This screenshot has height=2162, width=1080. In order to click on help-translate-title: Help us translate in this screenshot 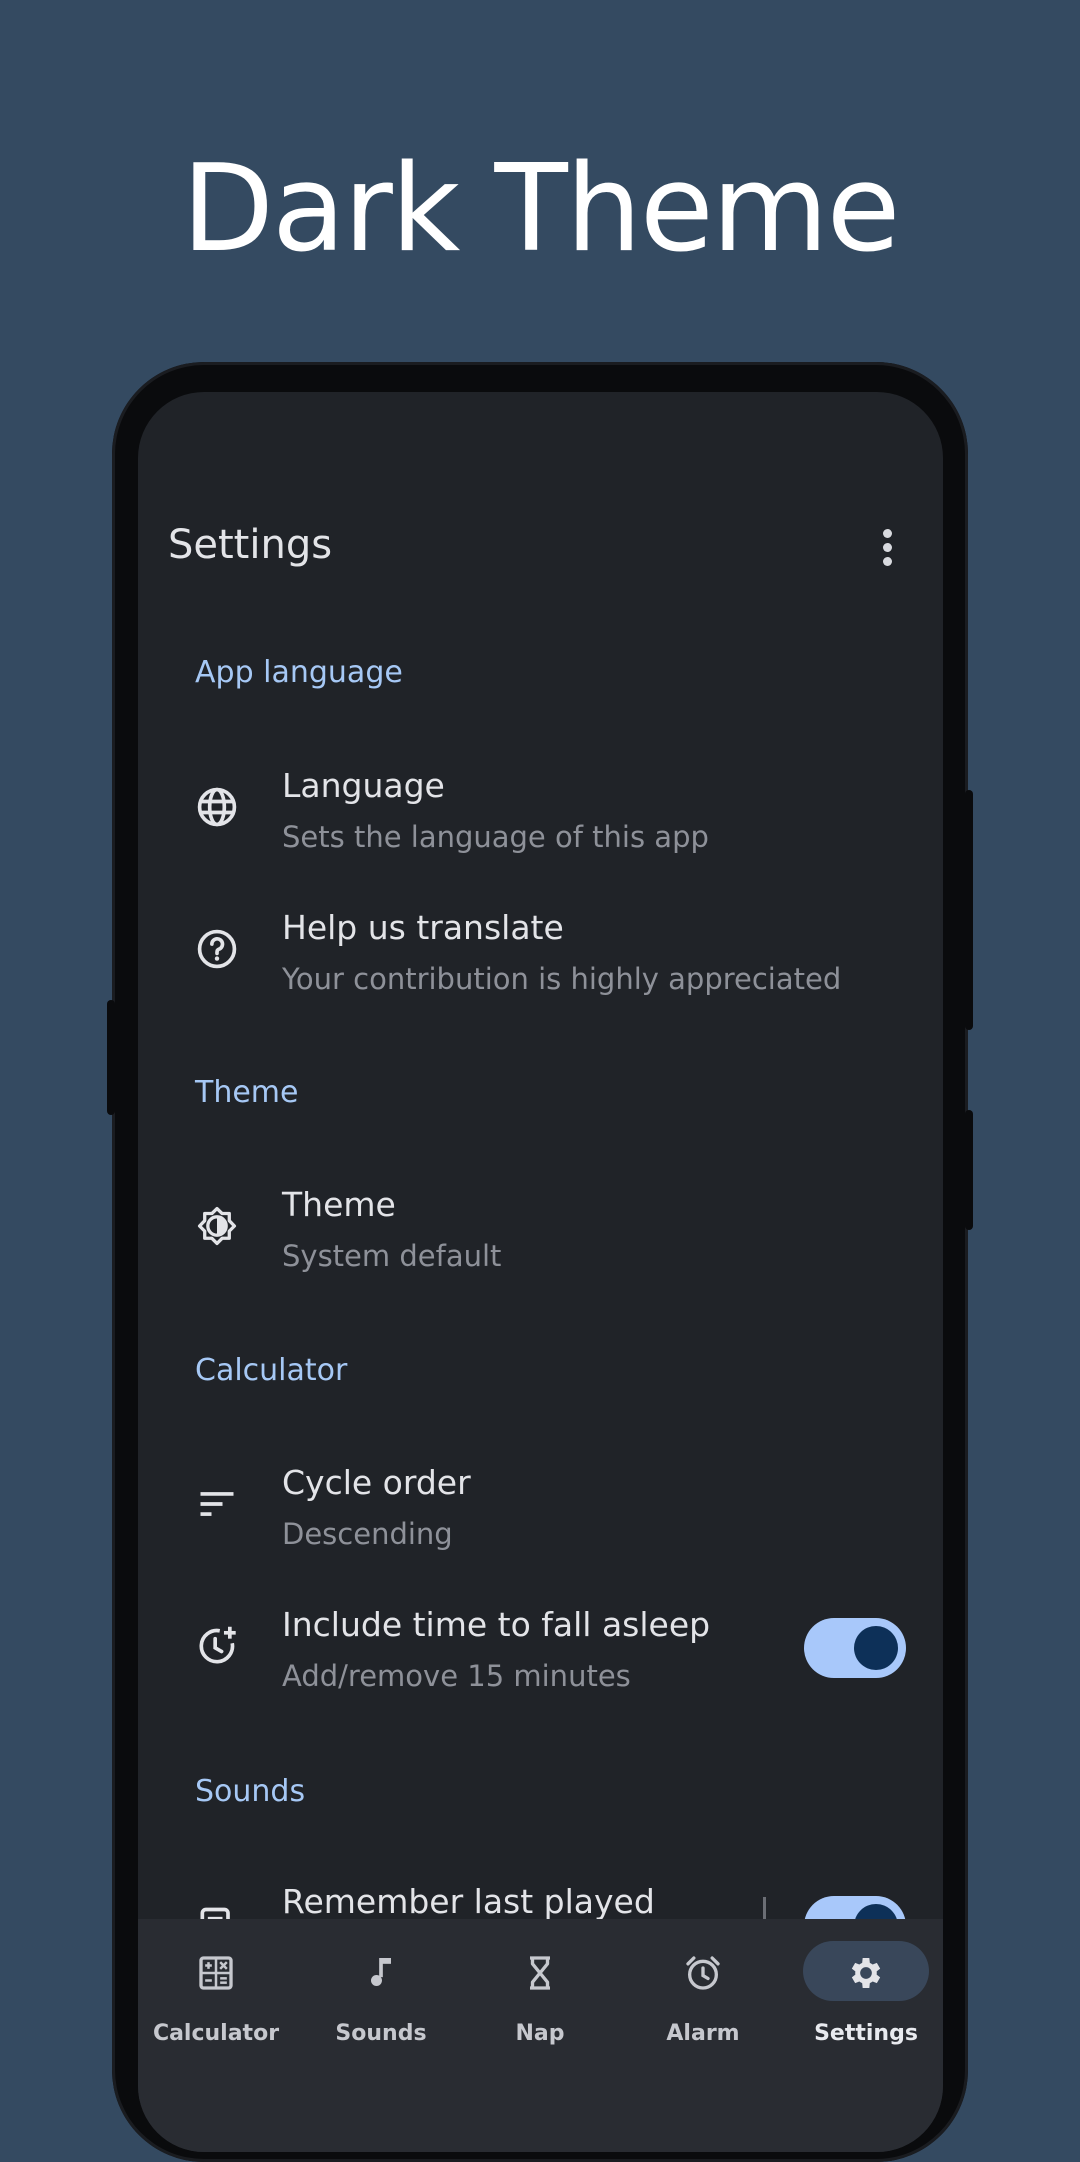, I will do `click(423, 927)`.